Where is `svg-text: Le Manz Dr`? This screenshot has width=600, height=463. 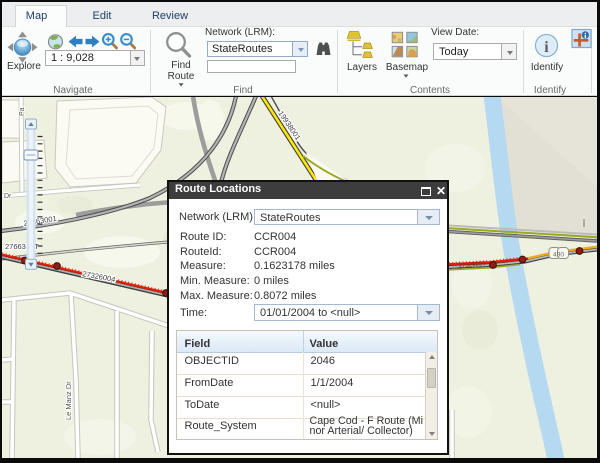 svg-text: Le Manz Dr is located at coordinates (68, 400).